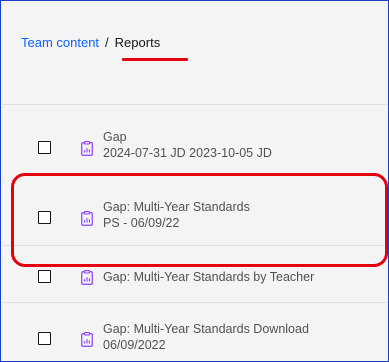 This screenshot has height=362, width=389. I want to click on report-subtitle: 06/09/2022, so click(134, 345).